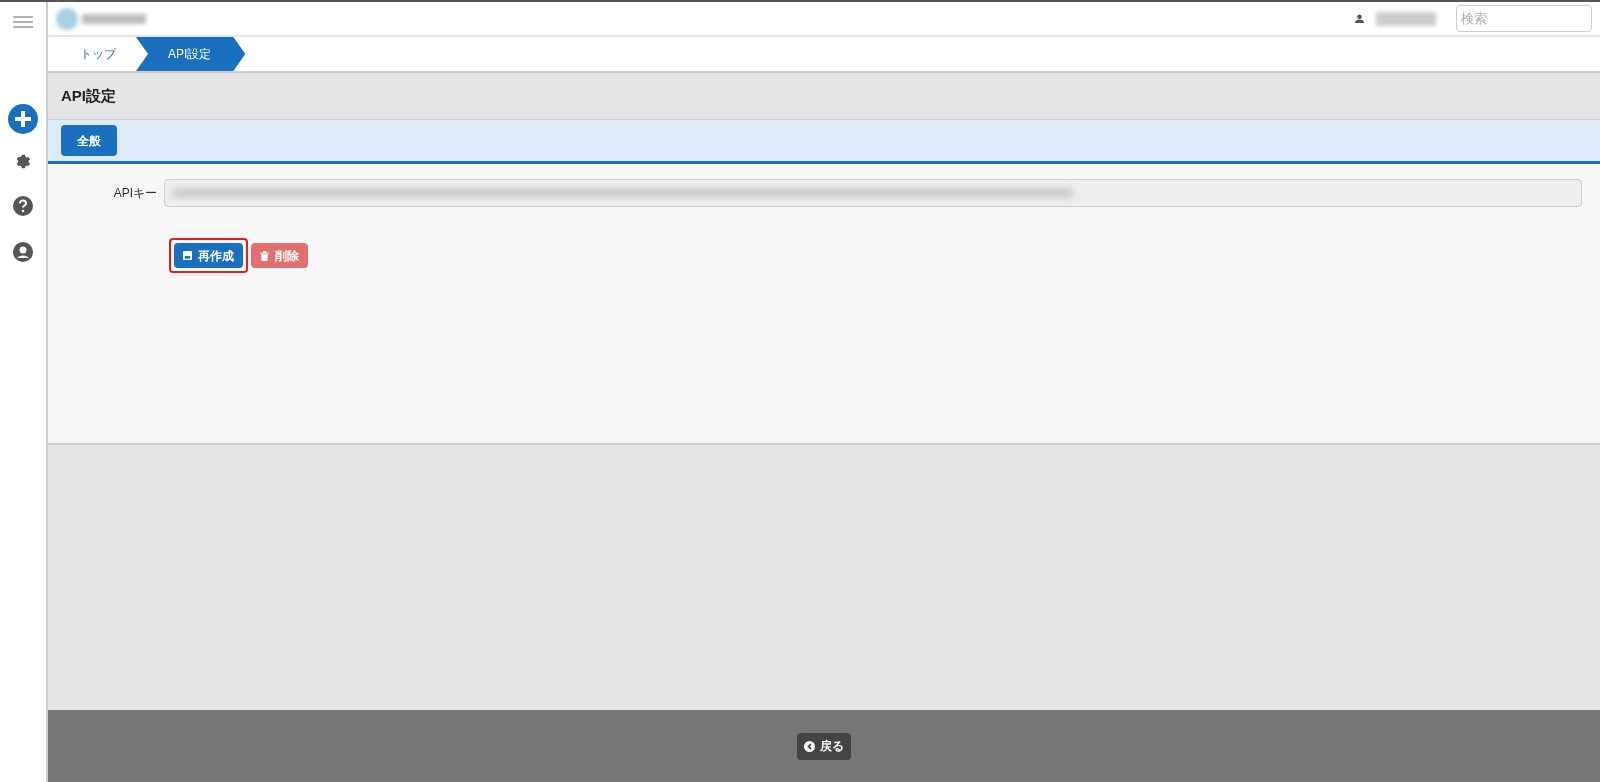 This screenshot has height=782, width=1600. What do you see at coordinates (873, 193) in the screenshot?
I see `api-key-field` at bounding box center [873, 193].